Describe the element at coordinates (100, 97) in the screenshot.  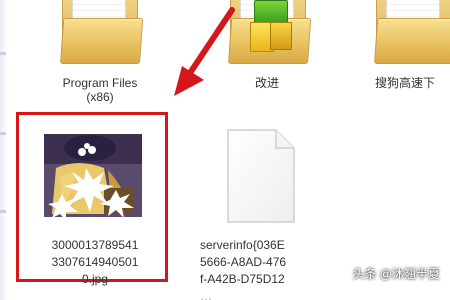
I see `folder-label-line2: (x86)` at that location.